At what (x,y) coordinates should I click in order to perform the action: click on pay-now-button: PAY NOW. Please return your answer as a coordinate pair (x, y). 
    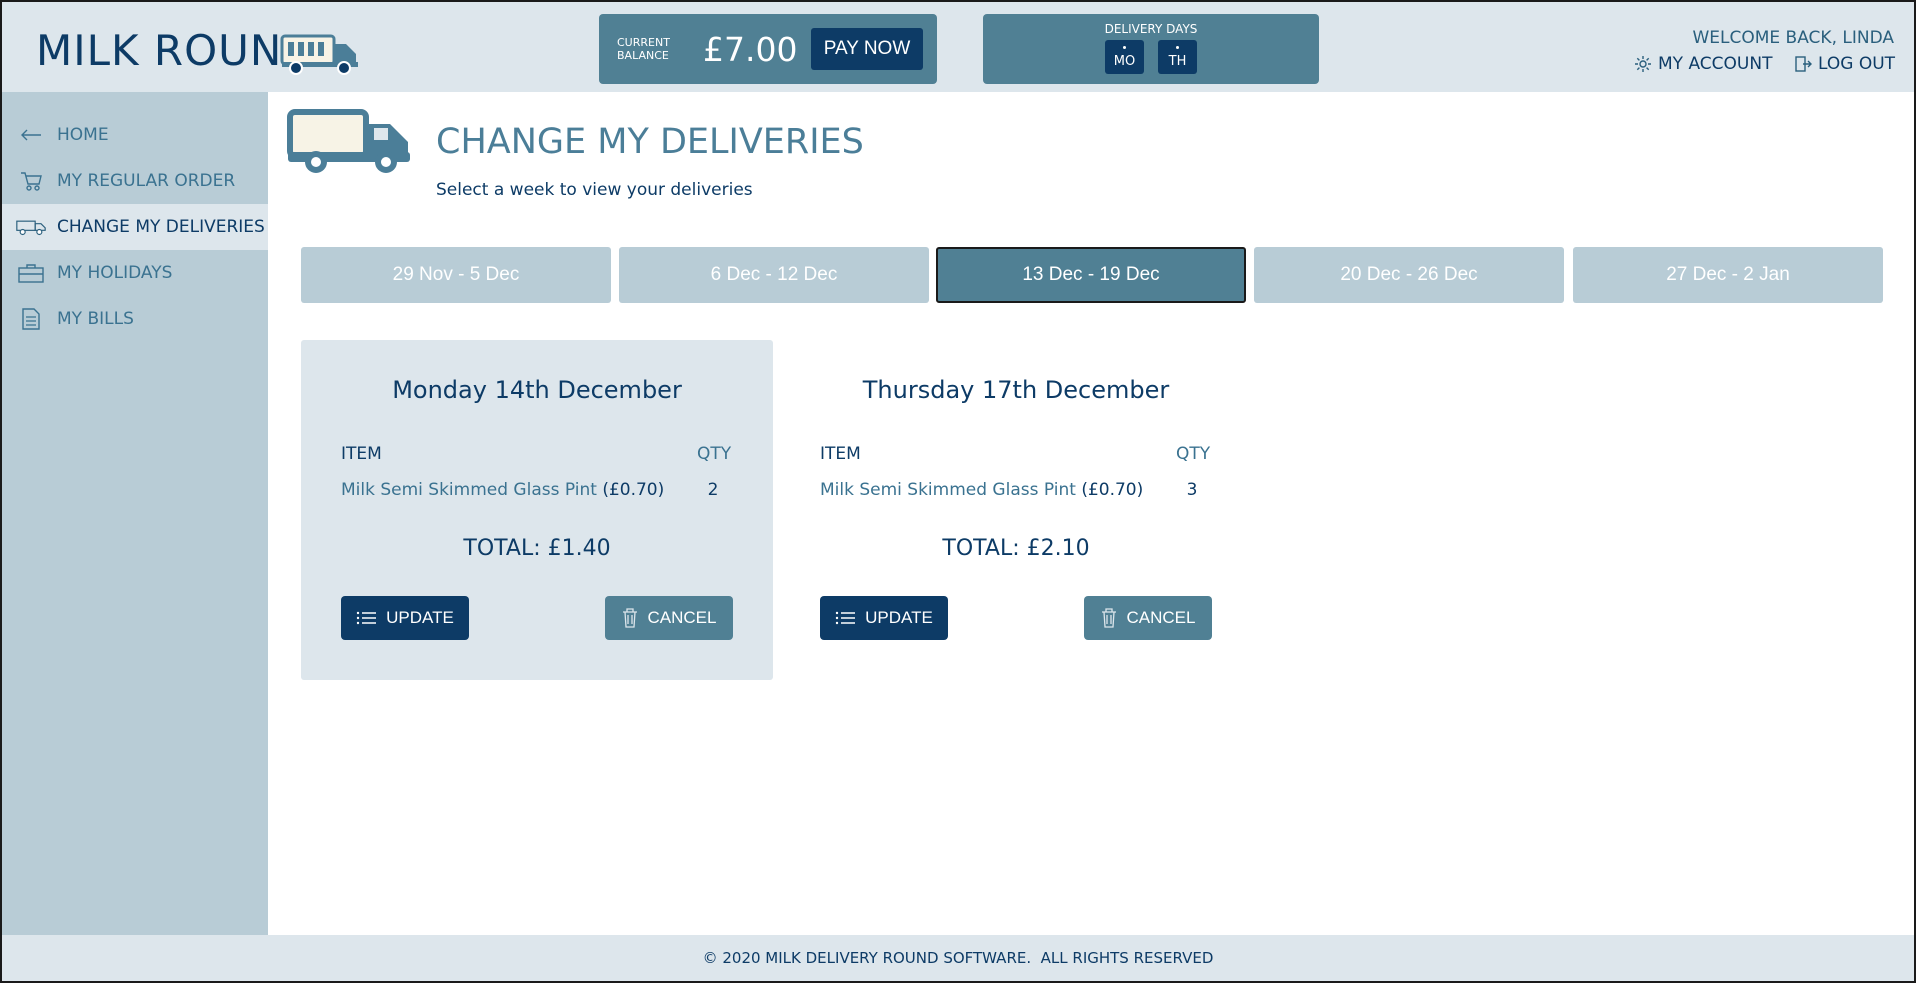
    Looking at the image, I should click on (867, 49).